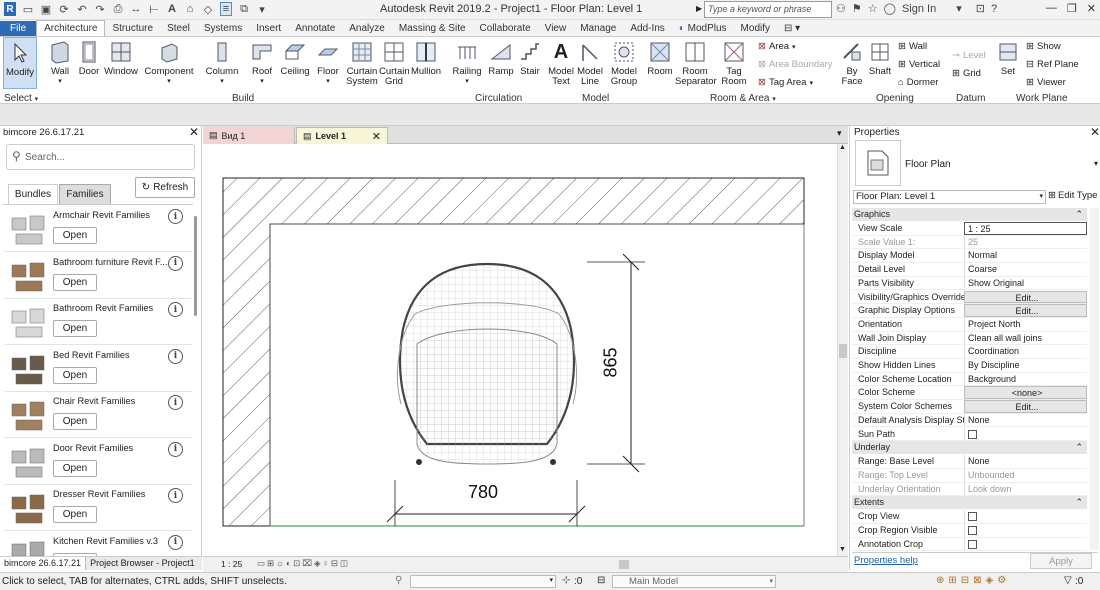 This screenshot has width=1100, height=590. What do you see at coordinates (71, 28) in the screenshot?
I see `tab-architecture: Architecture` at bounding box center [71, 28].